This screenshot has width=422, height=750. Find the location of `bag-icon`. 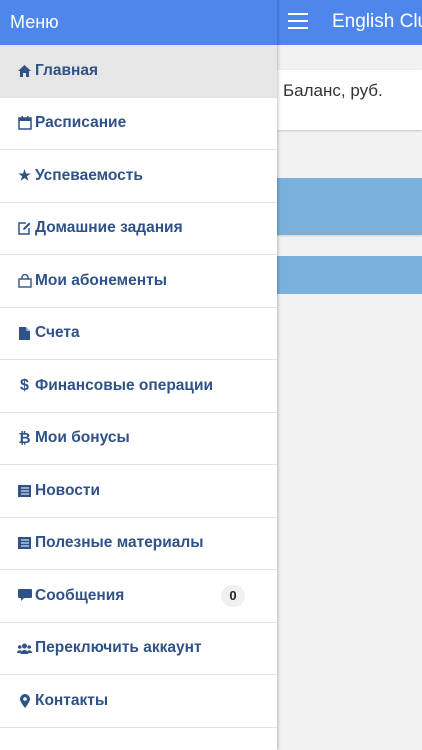

bag-icon is located at coordinates (24, 280).